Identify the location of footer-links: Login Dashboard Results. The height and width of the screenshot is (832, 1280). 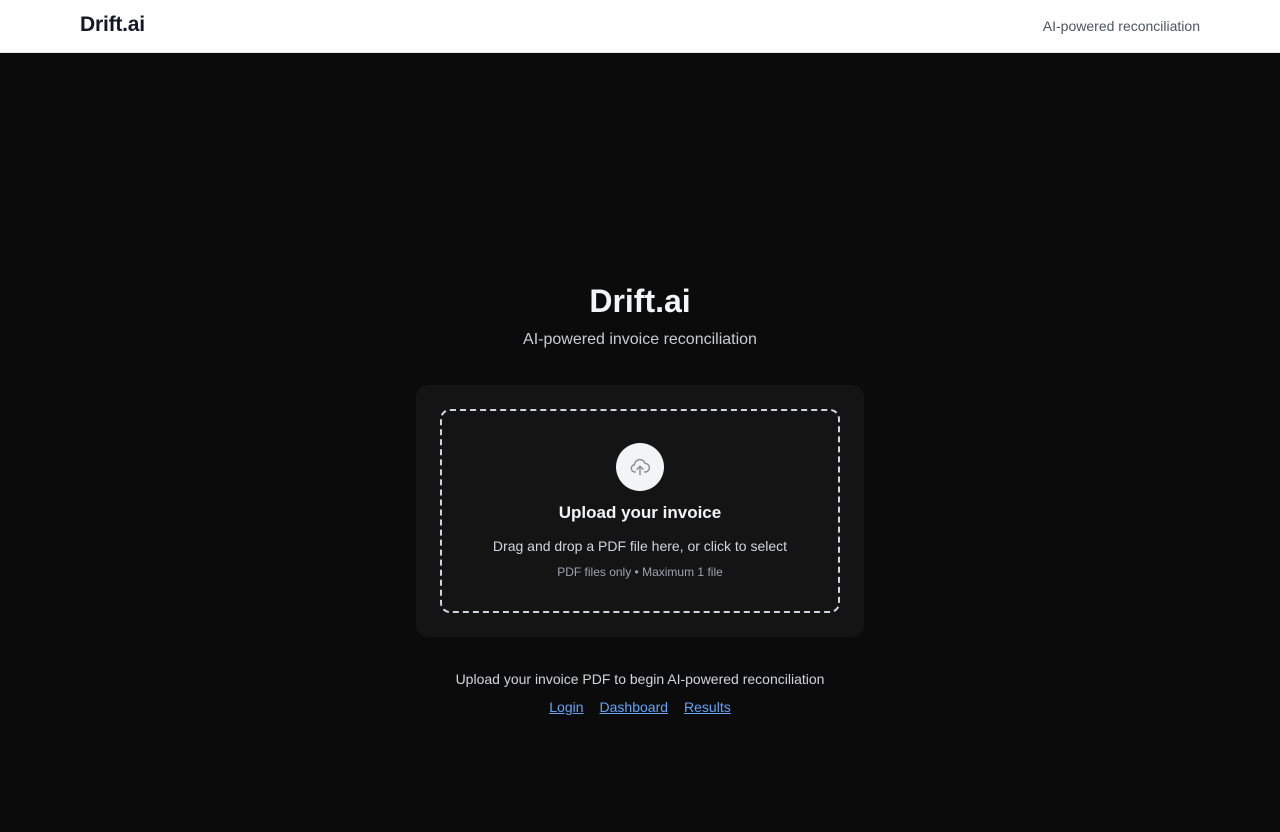
(640, 707).